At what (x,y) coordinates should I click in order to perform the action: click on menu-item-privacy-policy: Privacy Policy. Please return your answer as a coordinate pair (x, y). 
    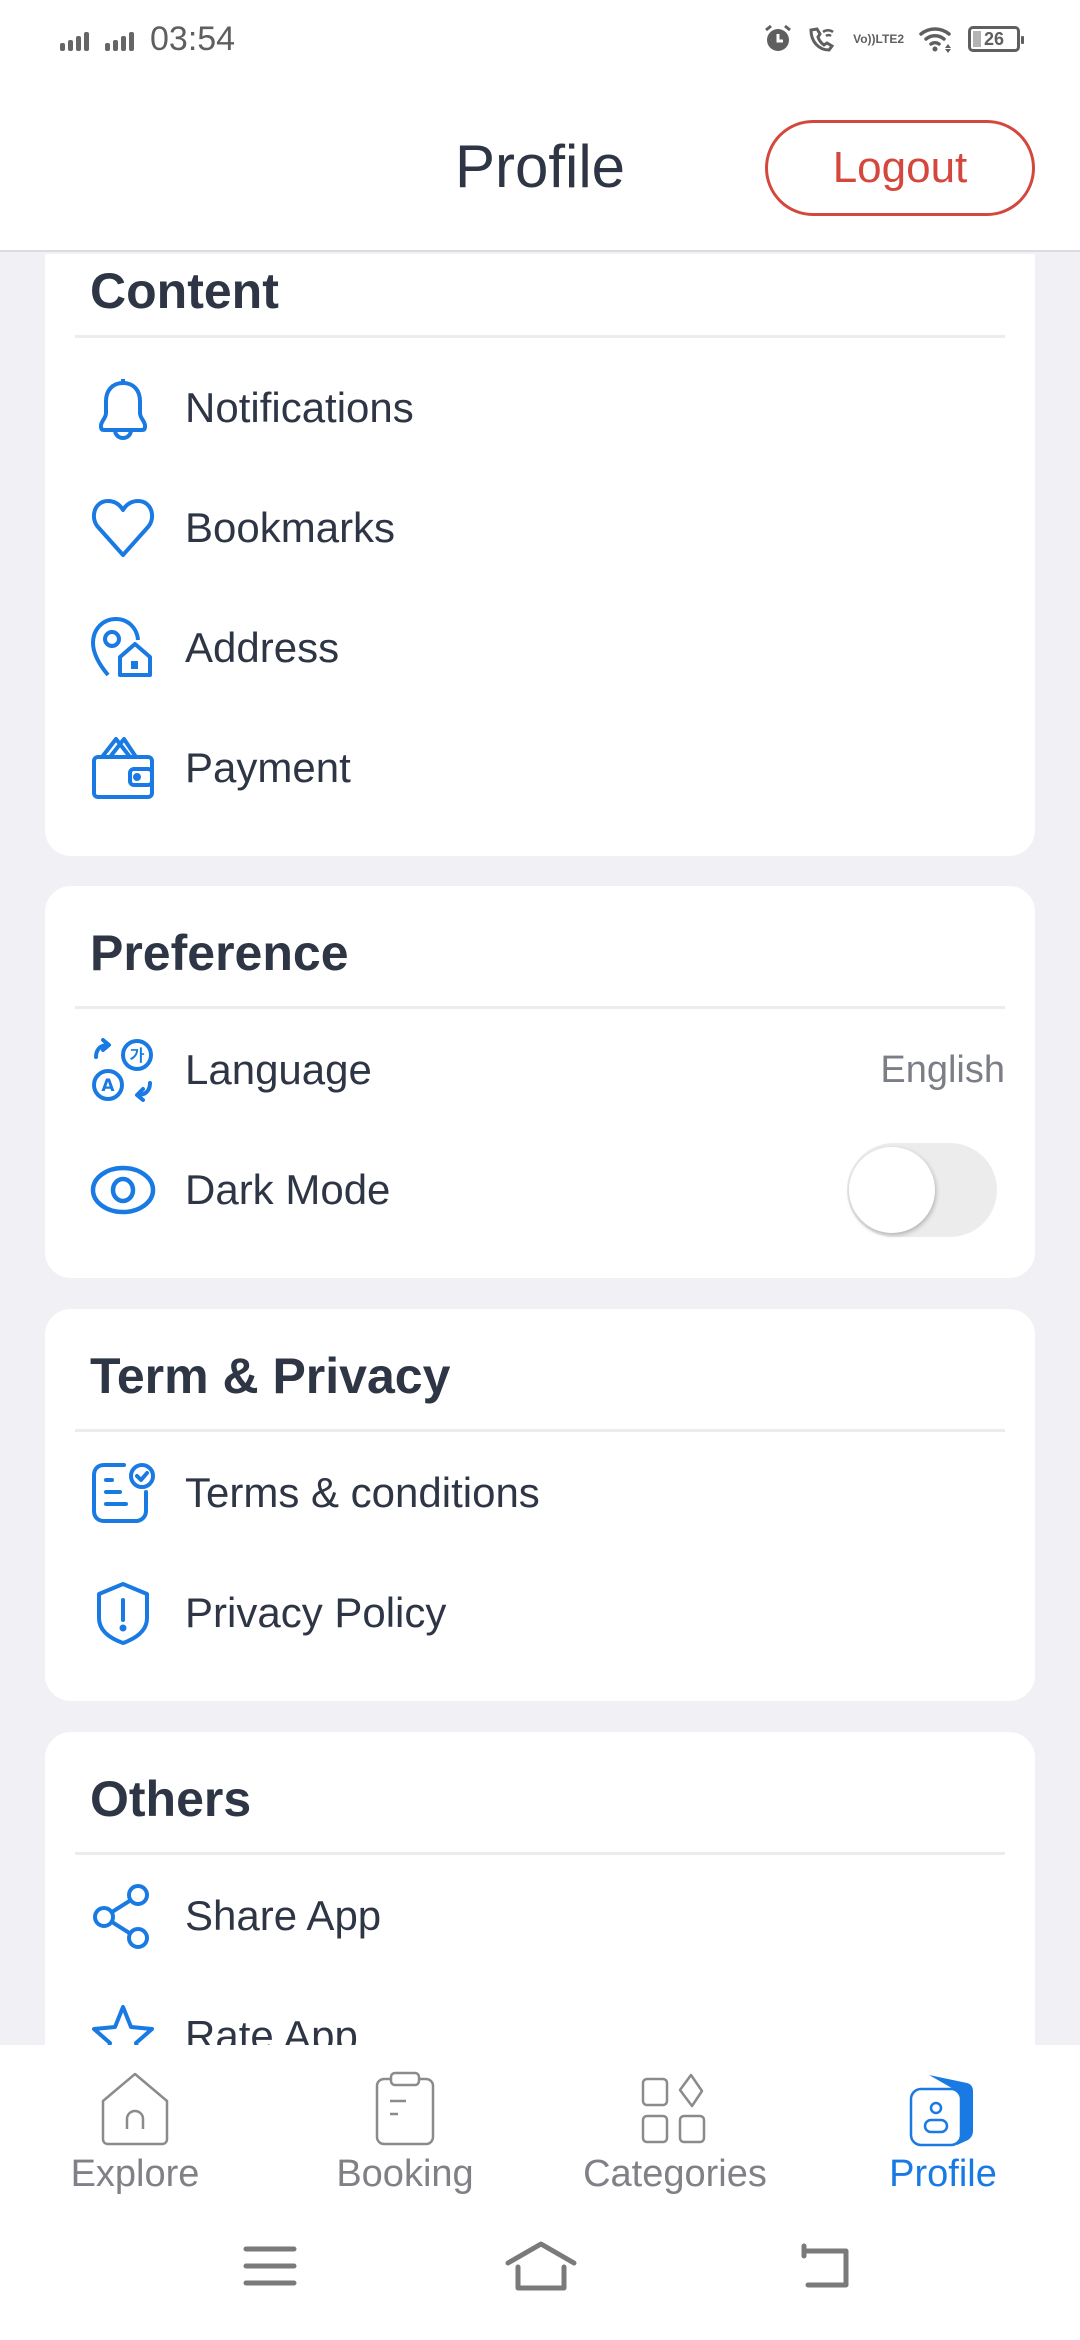
    Looking at the image, I should click on (540, 1613).